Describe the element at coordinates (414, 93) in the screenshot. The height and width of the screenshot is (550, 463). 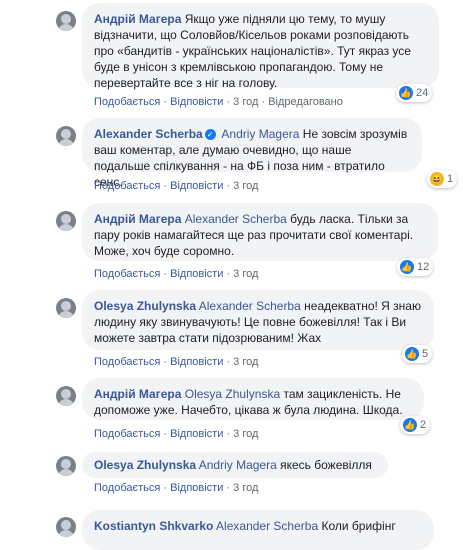
I see `reaction-count: 👍 24` at that location.